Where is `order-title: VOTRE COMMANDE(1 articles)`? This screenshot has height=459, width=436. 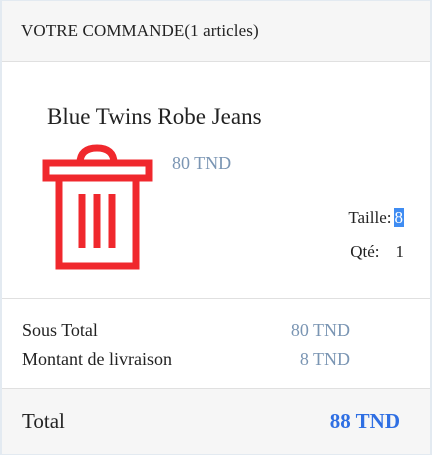 order-title: VOTRE COMMANDE(1 articles) is located at coordinates (140, 30).